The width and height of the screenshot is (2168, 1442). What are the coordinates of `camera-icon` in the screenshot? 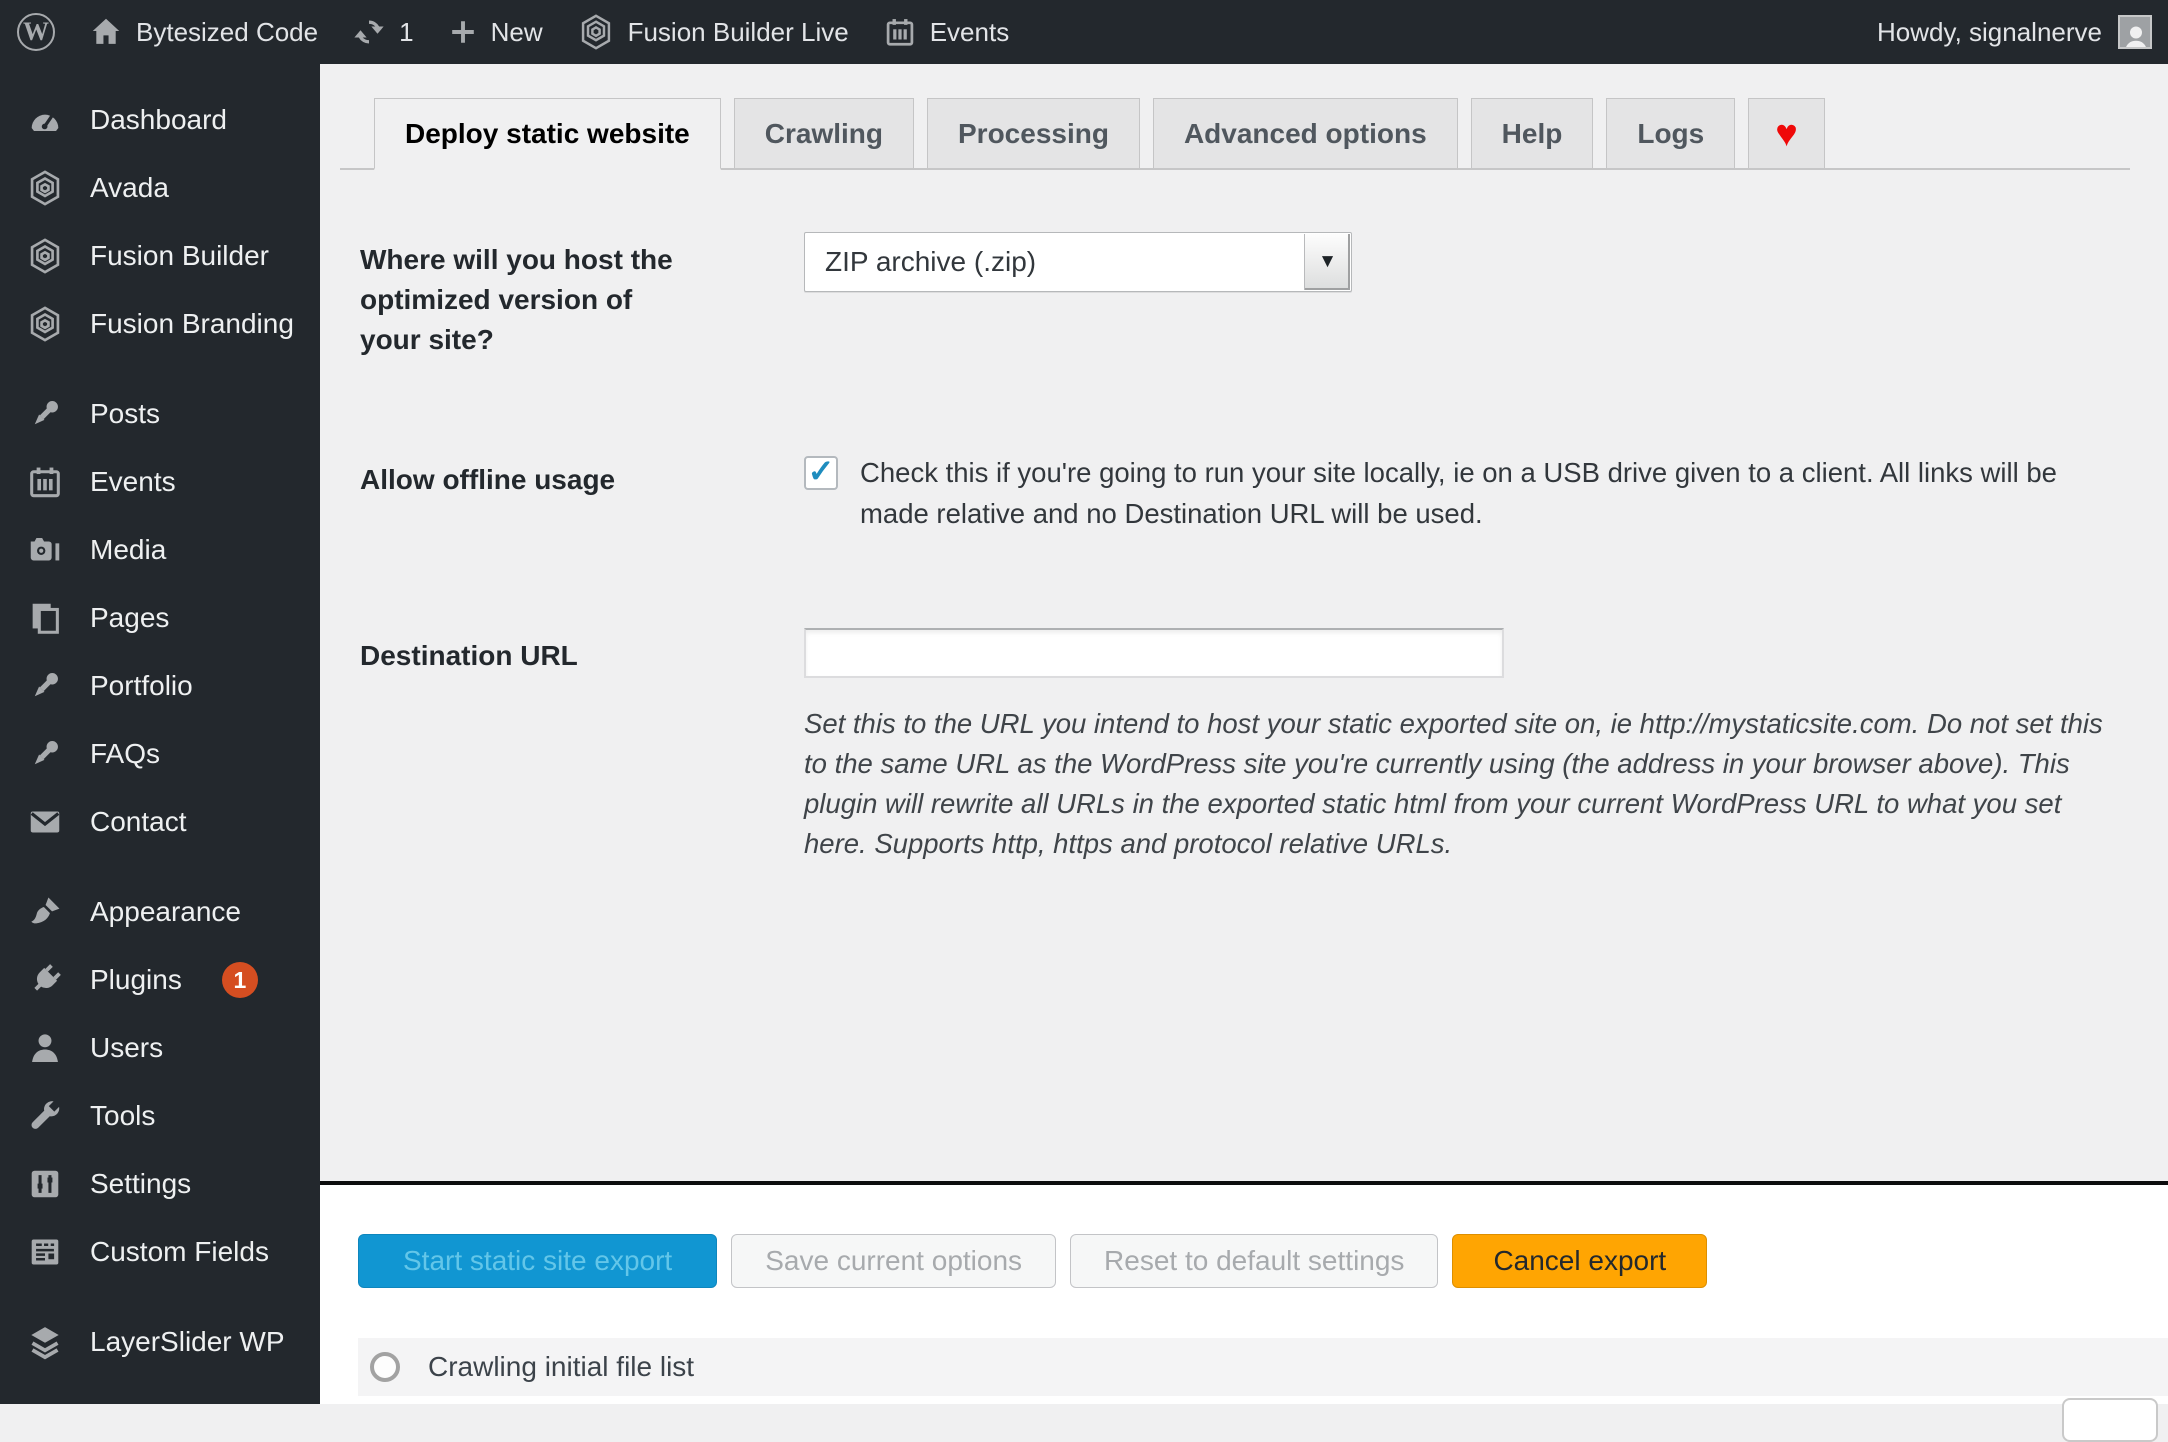 It's located at (45, 550).